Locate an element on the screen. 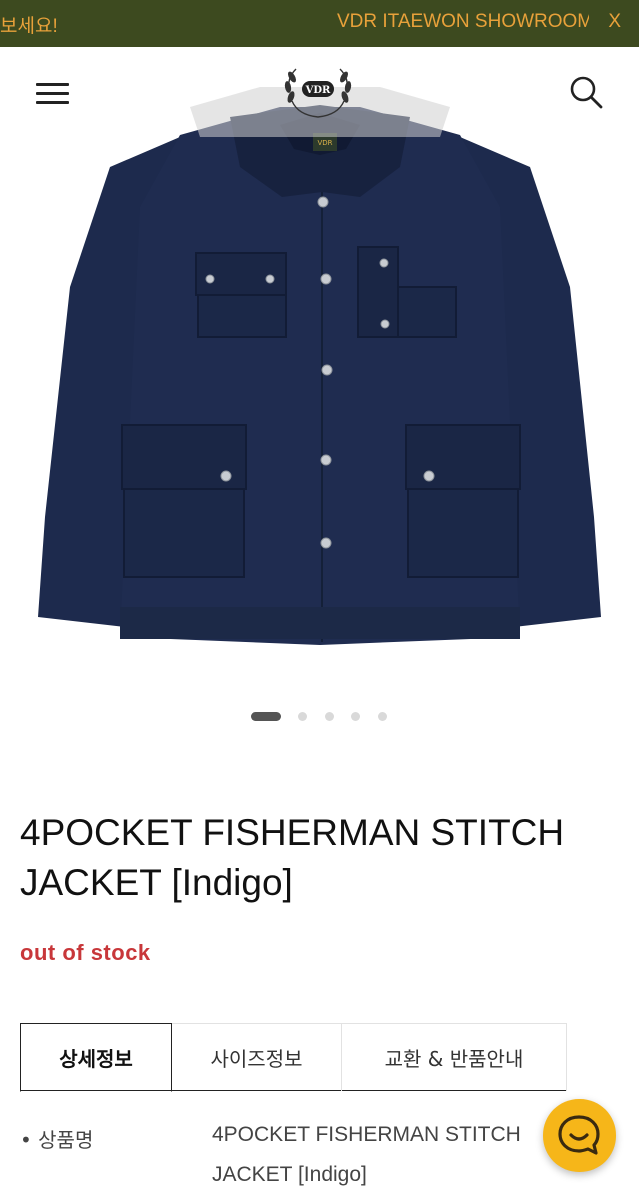 This screenshot has width=639, height=1200. chat-button is located at coordinates (579, 1135).